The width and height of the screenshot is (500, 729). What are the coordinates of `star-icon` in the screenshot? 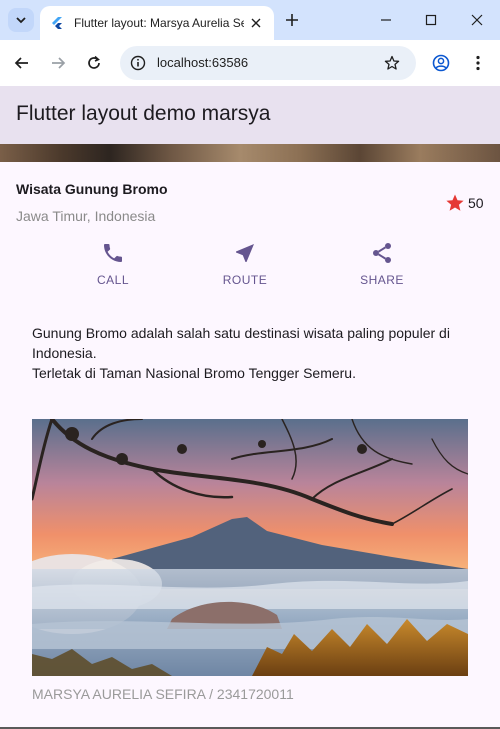 It's located at (455, 202).